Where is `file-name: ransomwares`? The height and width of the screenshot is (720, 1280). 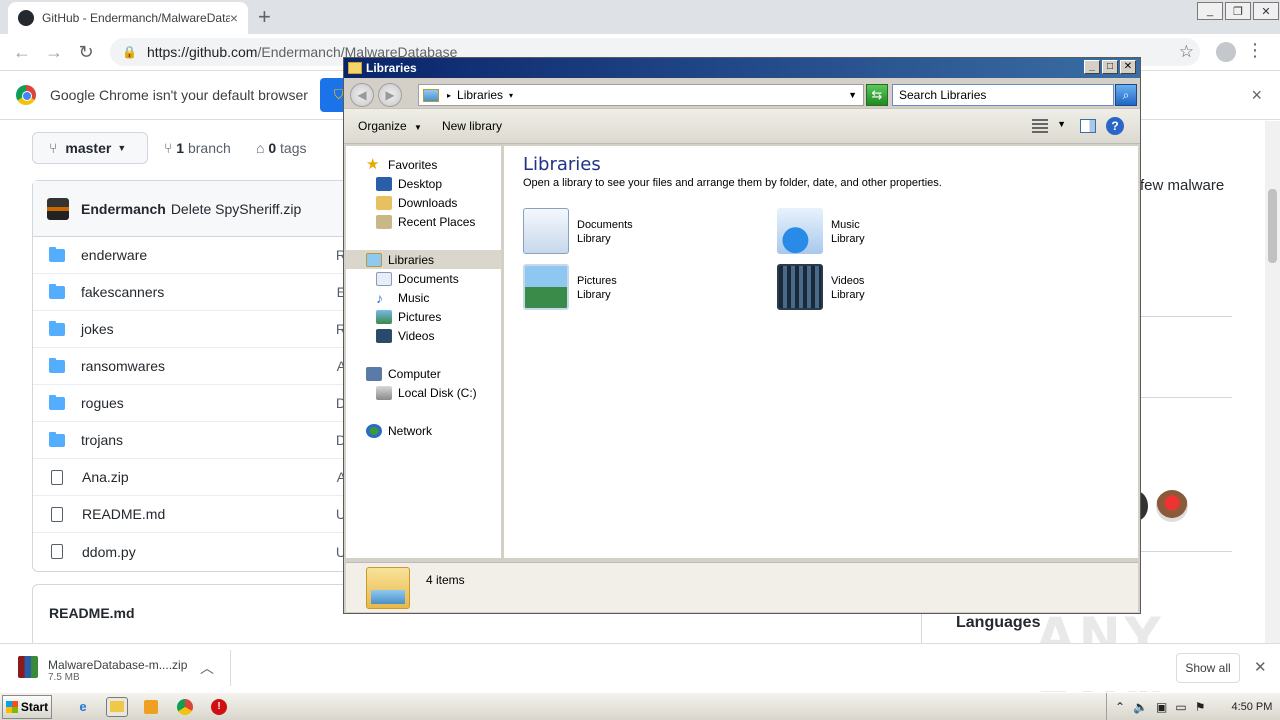
file-name: ransomwares is located at coordinates (123, 366).